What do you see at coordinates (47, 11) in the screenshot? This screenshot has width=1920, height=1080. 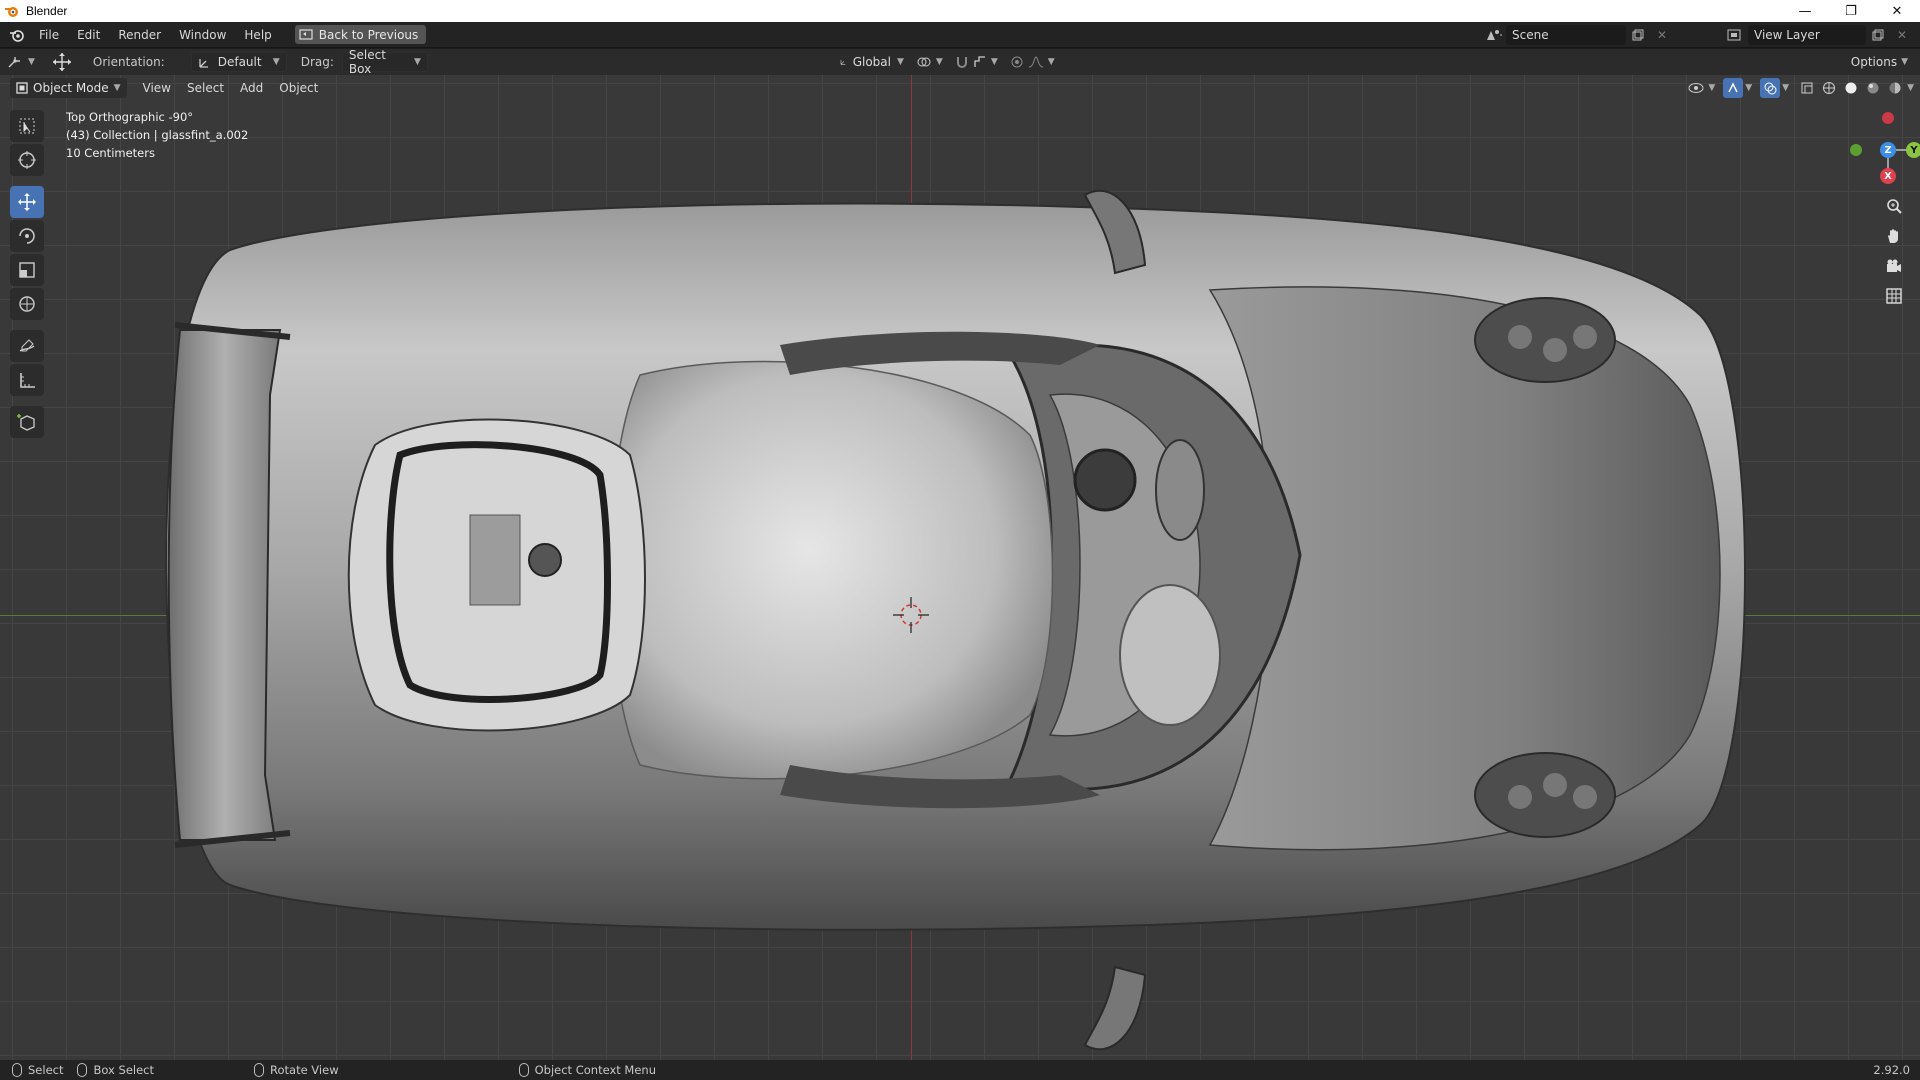 I see `window-title: Blender` at bounding box center [47, 11].